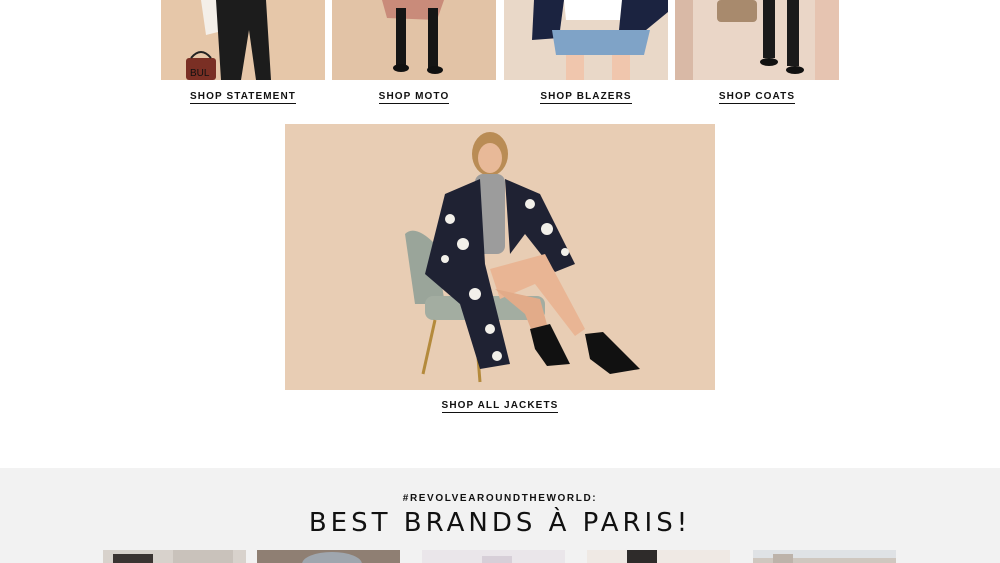 The width and height of the screenshot is (1000, 563). I want to click on paris-photo-4-icon, so click(658, 556).